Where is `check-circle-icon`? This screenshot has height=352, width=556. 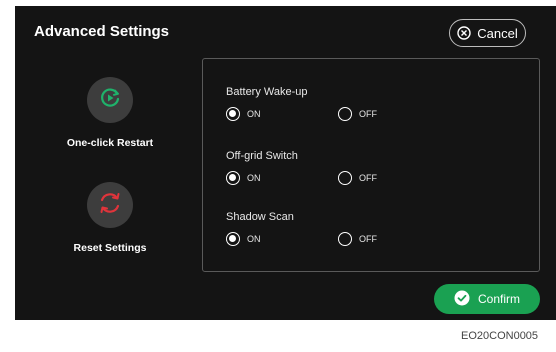 check-circle-icon is located at coordinates (462, 299).